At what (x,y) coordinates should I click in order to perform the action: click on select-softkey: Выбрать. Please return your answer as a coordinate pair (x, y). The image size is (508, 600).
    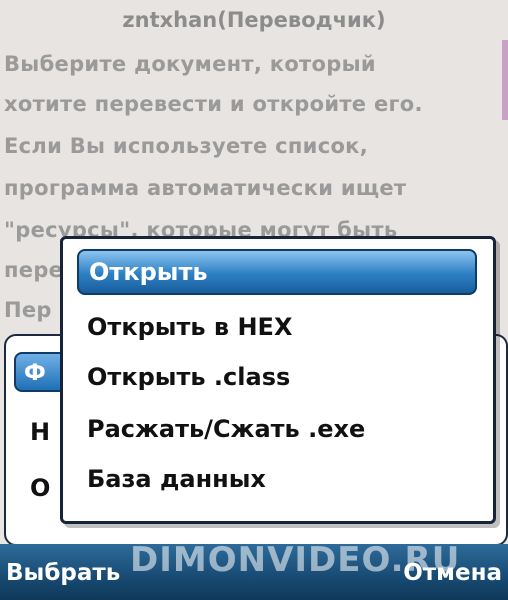
    Looking at the image, I should click on (63, 573).